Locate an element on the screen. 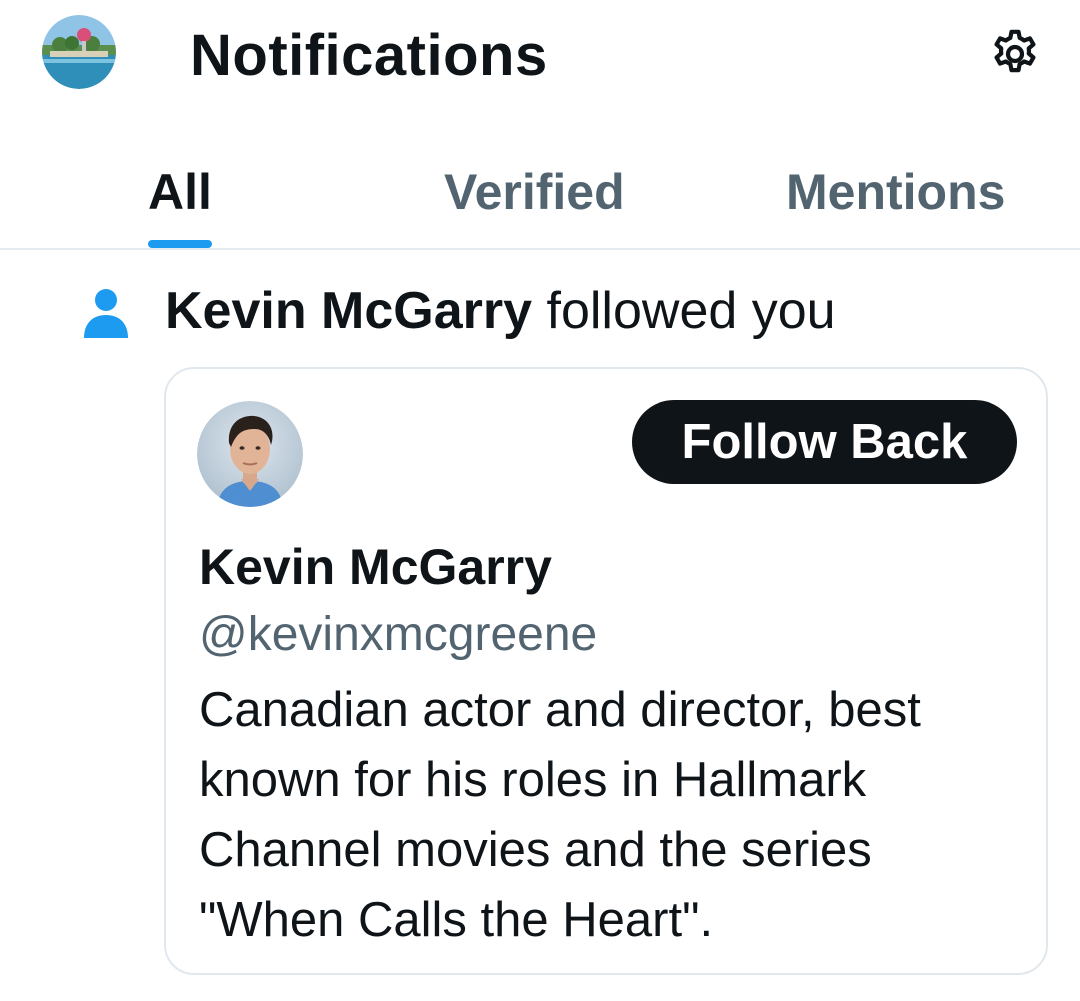 The image size is (1080, 1001). my-avatar is located at coordinates (79, 52).